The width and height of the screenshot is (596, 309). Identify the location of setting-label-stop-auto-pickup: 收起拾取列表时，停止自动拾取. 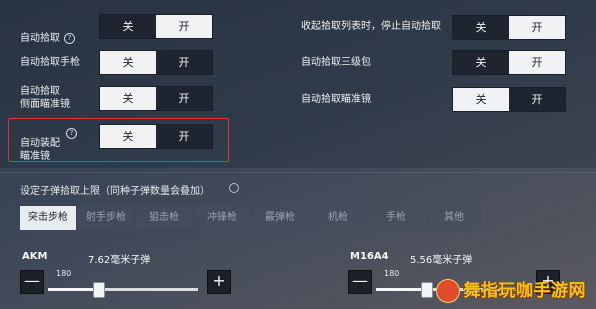
(371, 26).